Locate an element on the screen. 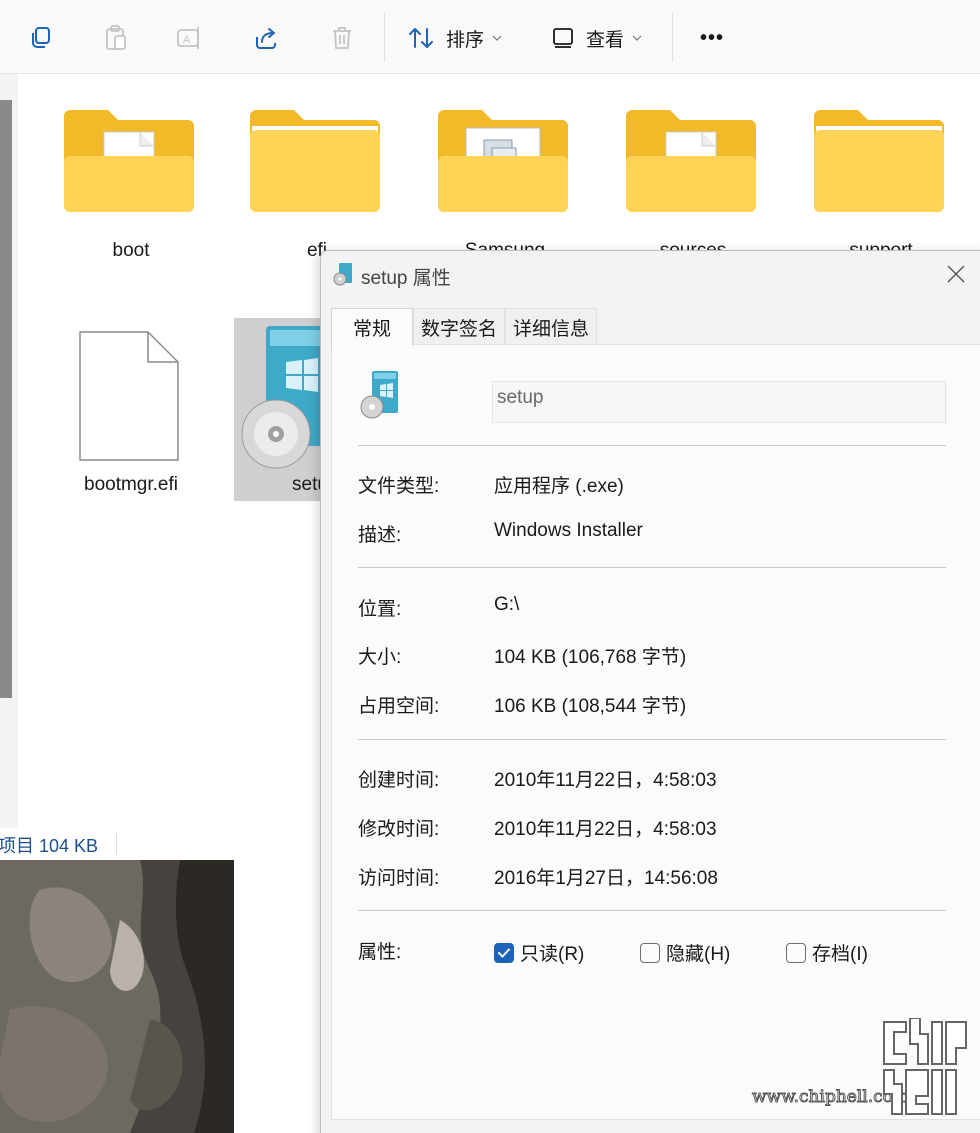 This screenshot has height=1133, width=980. paste-icon is located at coordinates (116, 37).